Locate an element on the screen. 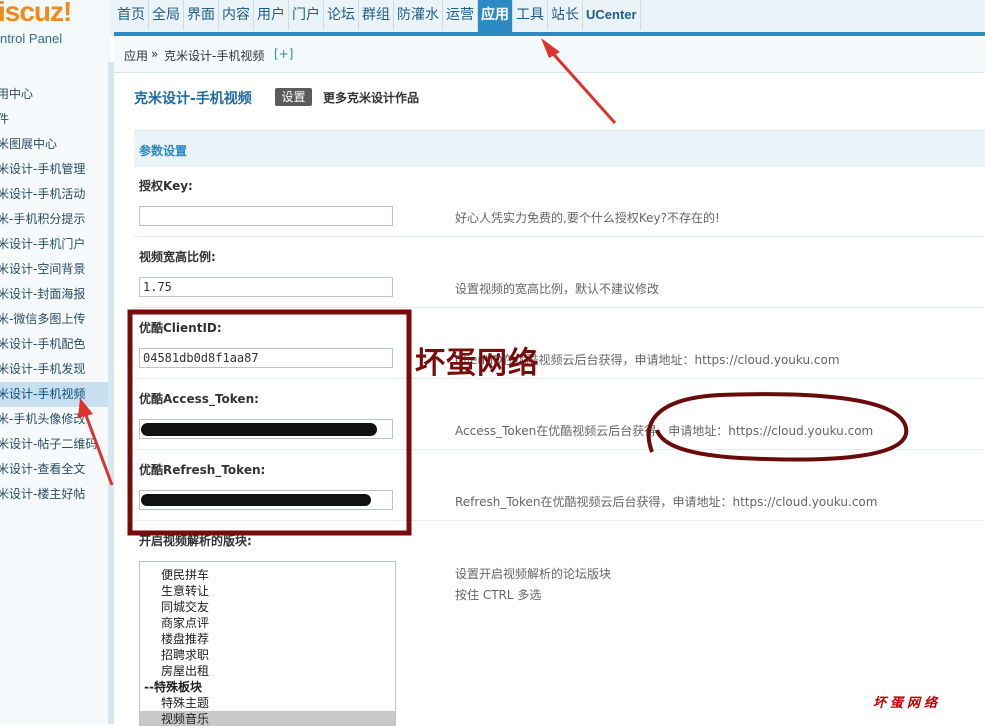 The height and width of the screenshot is (726, 985). sidebar-item: 米设计-手机发现 is located at coordinates (54, 369).